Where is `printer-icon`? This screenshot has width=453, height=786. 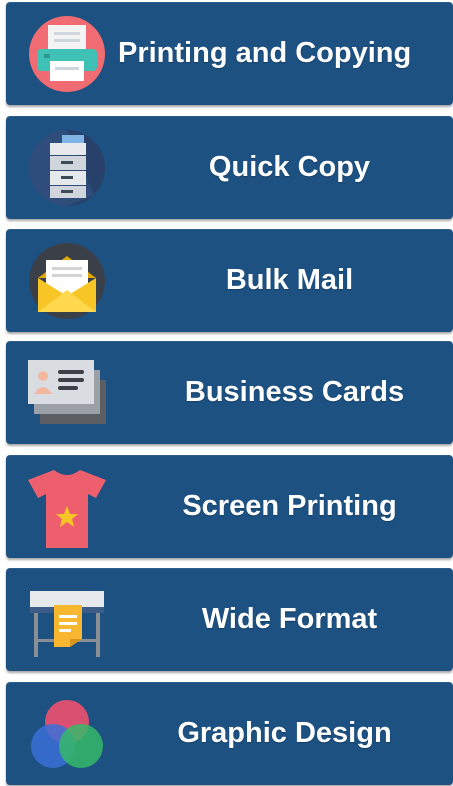 printer-icon is located at coordinates (67, 54).